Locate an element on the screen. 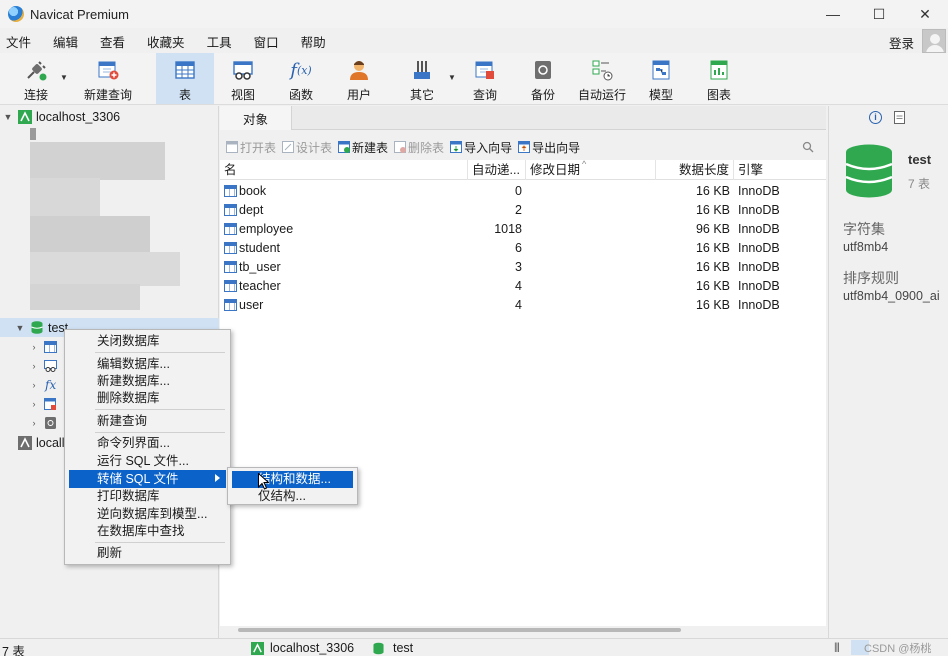 This screenshot has width=948, height=656. auto-run-button: 自动运行 is located at coordinates (602, 78).